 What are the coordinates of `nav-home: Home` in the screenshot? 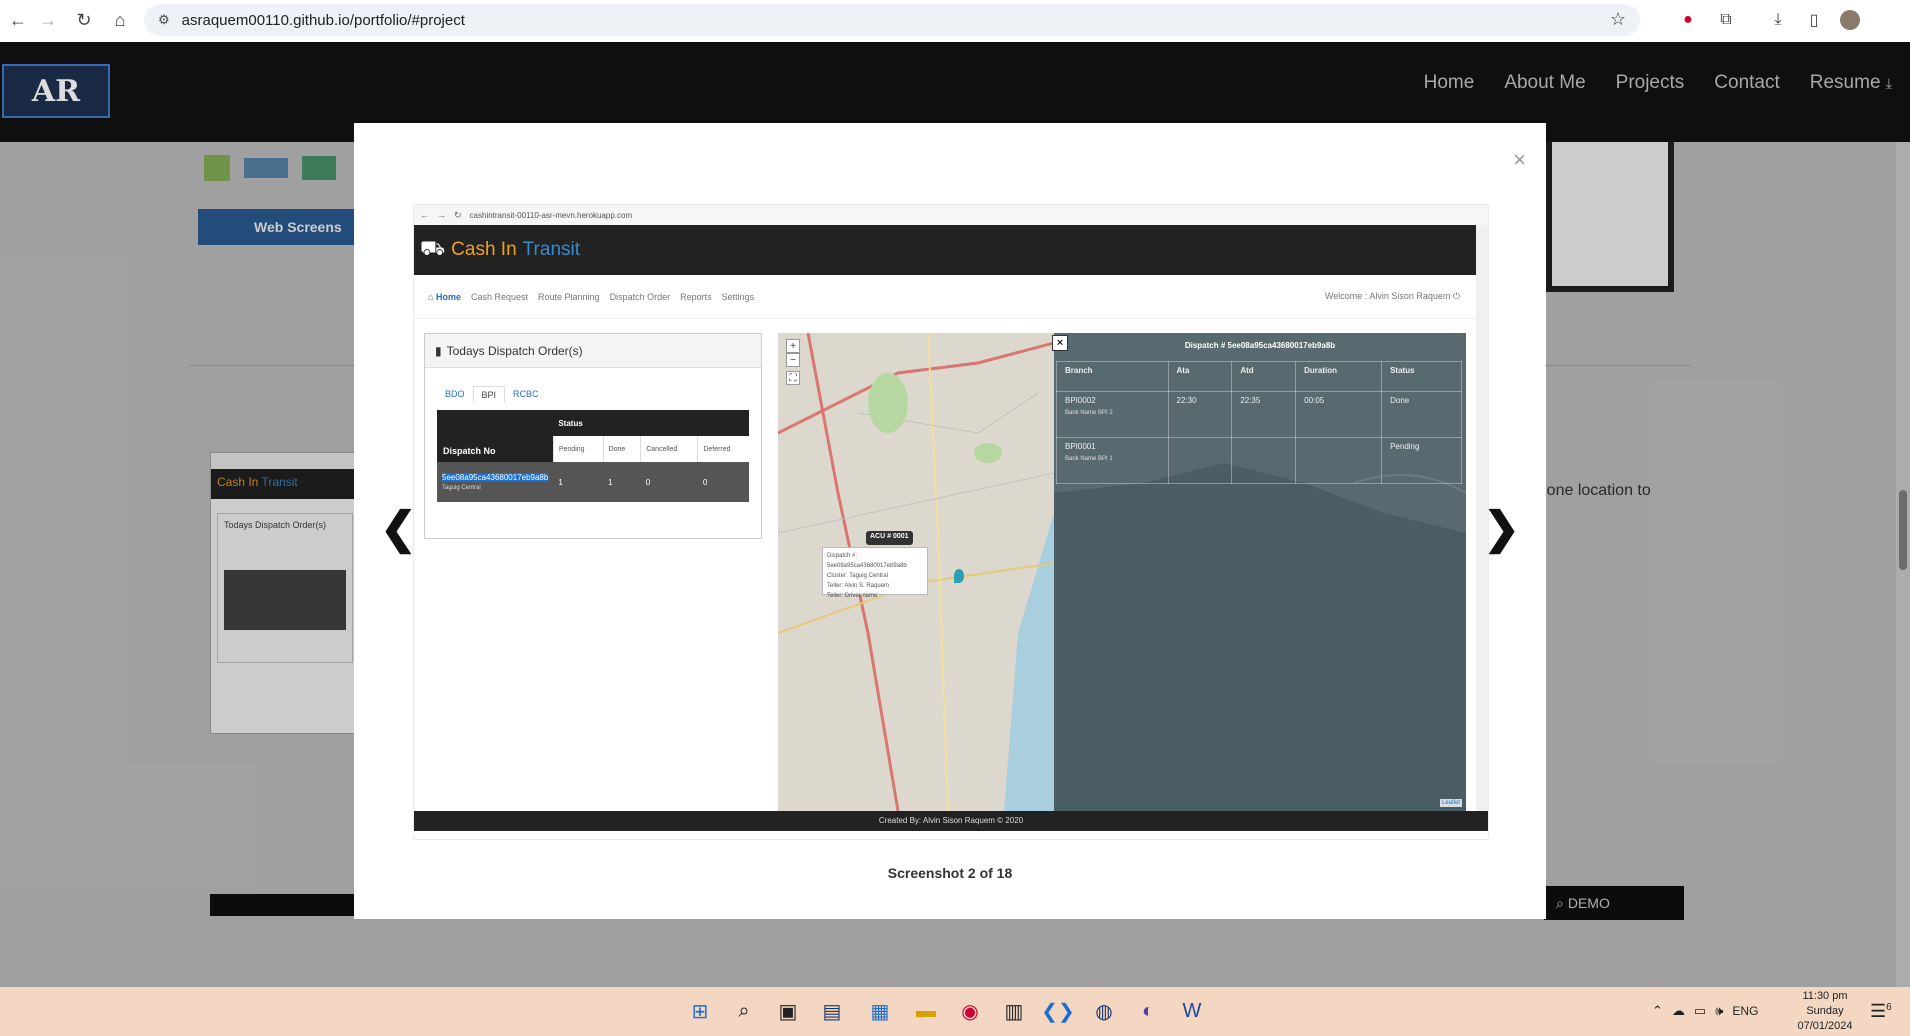 It's located at (1449, 83).